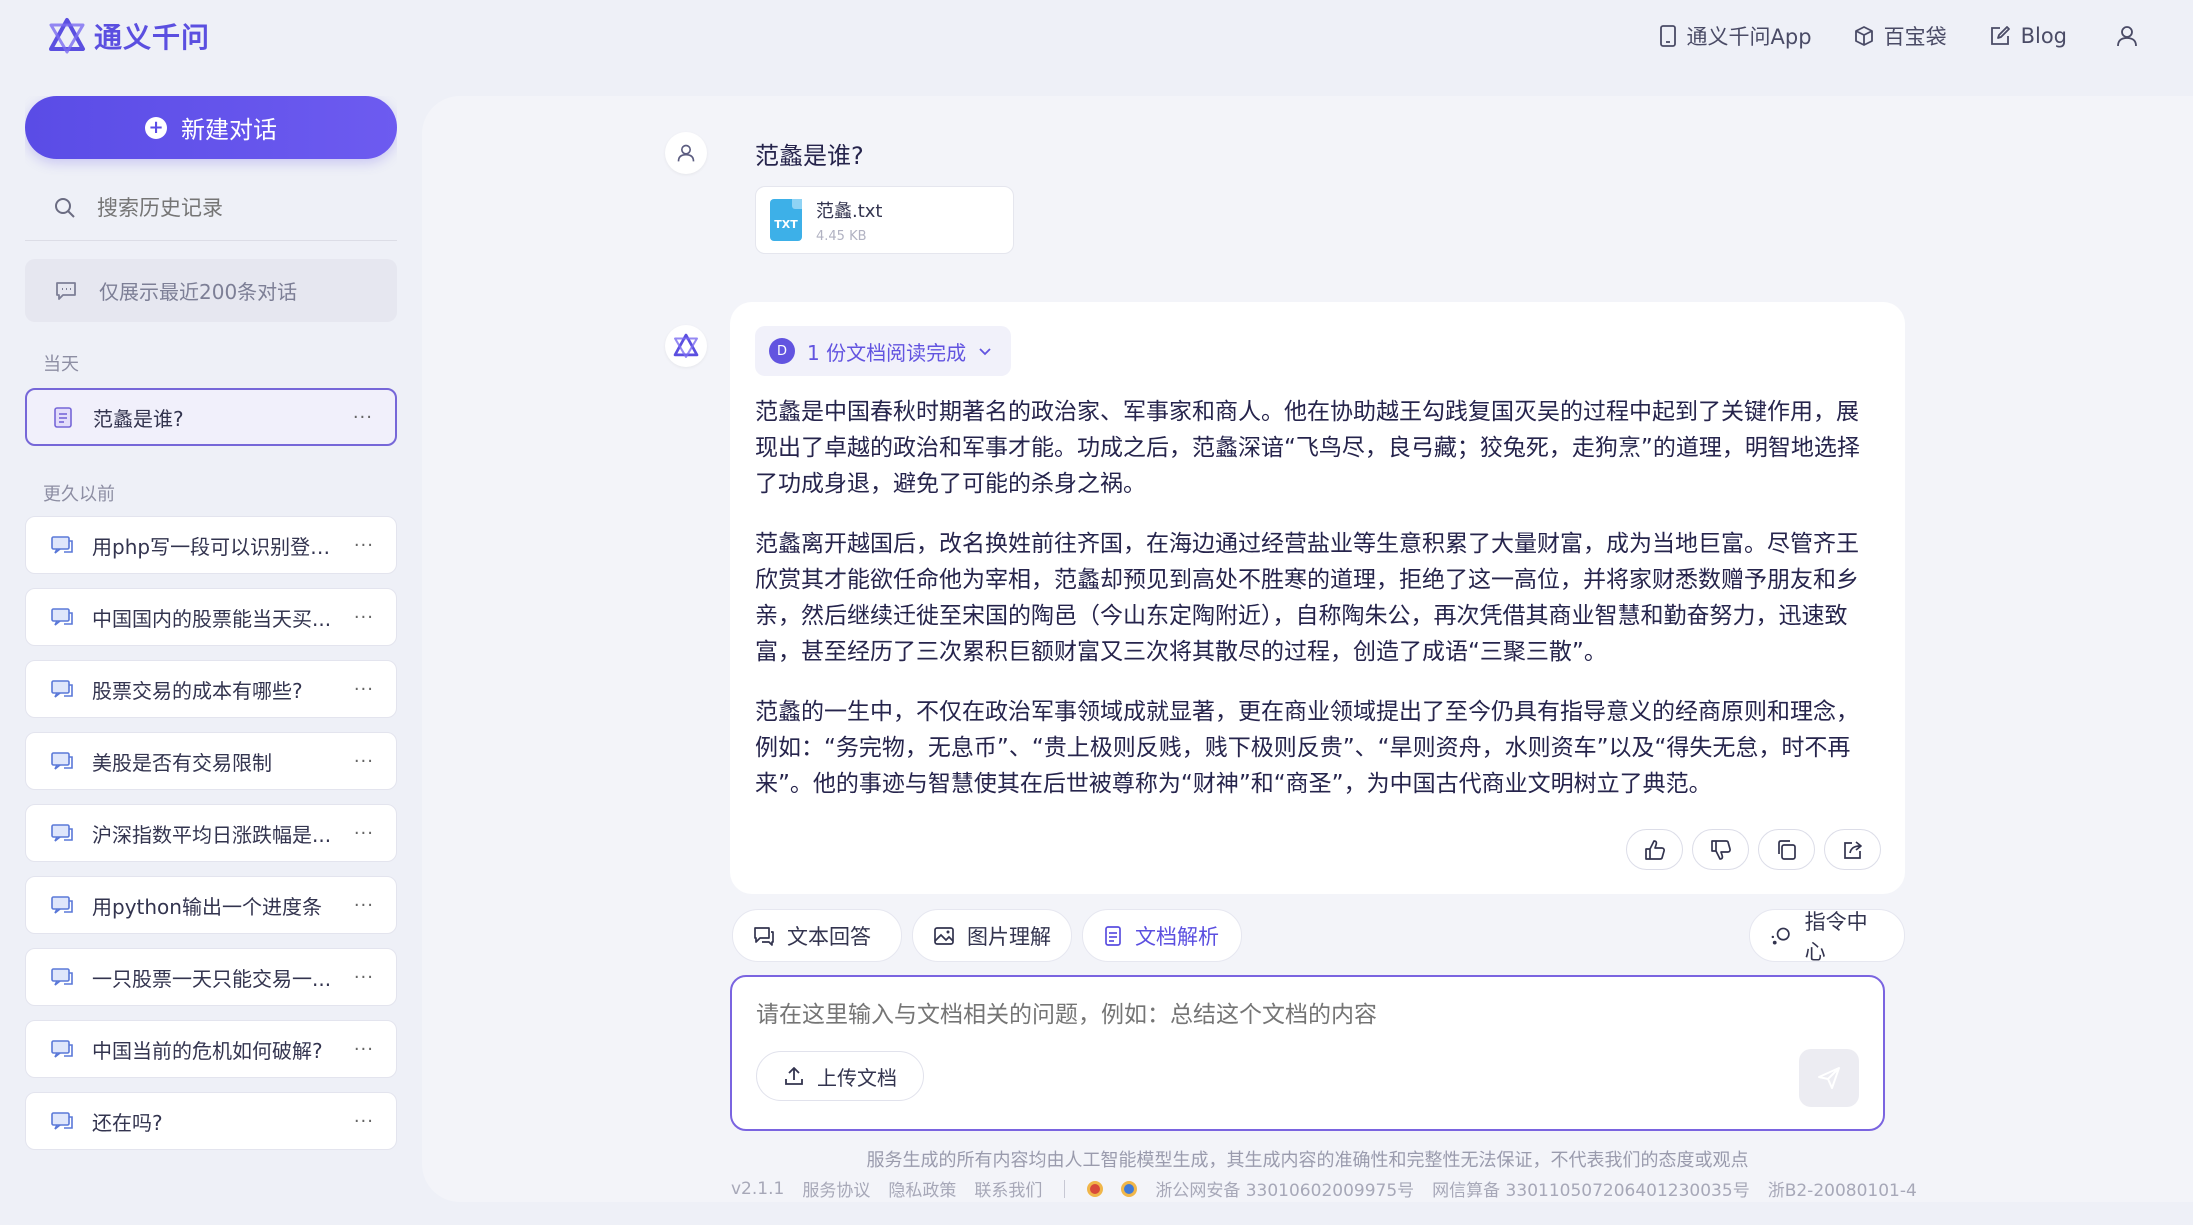 Image resolution: width=2193 pixels, height=1225 pixels. Describe the element at coordinates (211, 905) in the screenshot. I see `history-item: 用python输出一个进度条 ···` at that location.